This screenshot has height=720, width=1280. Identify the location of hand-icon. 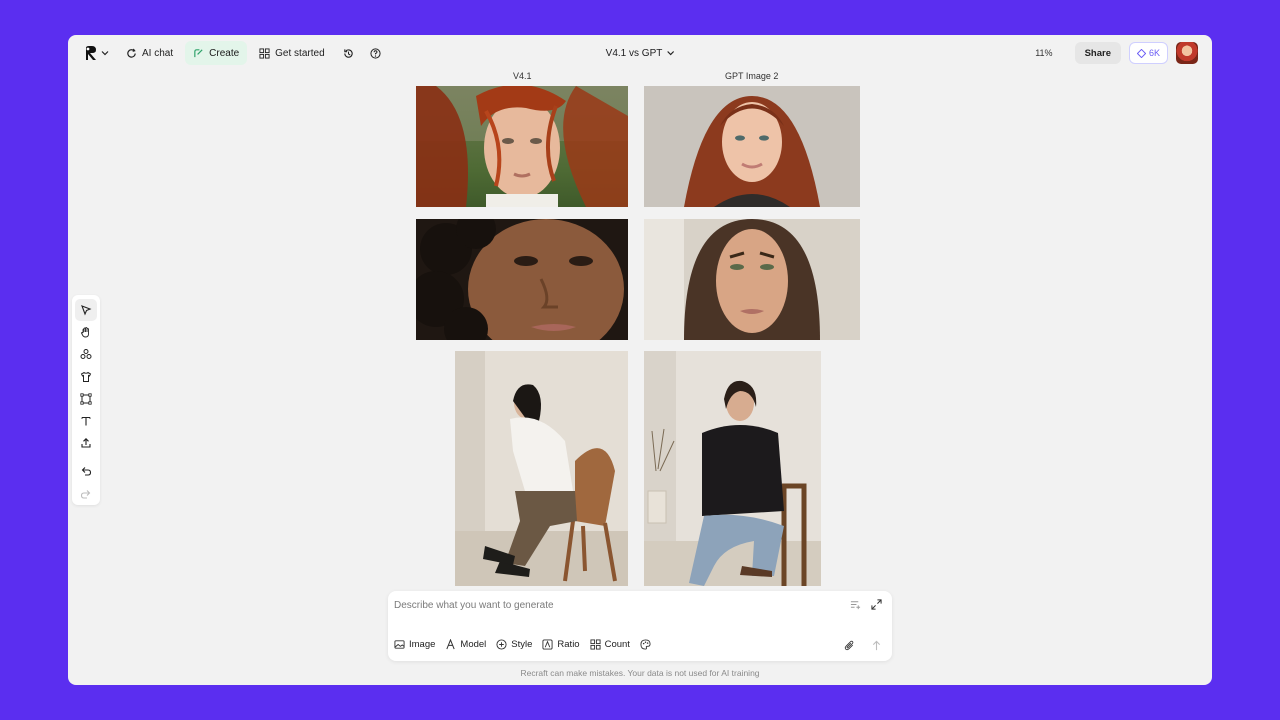
(84, 332).